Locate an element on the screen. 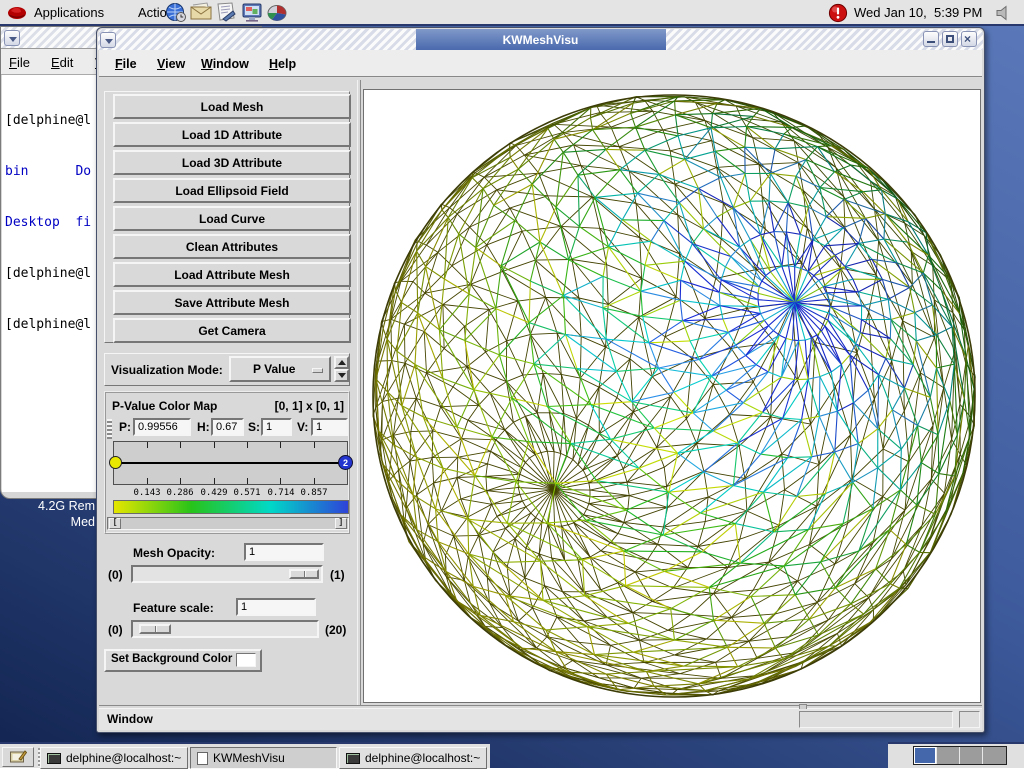  visualization-mode-dropdown: P Value is located at coordinates (280, 369).